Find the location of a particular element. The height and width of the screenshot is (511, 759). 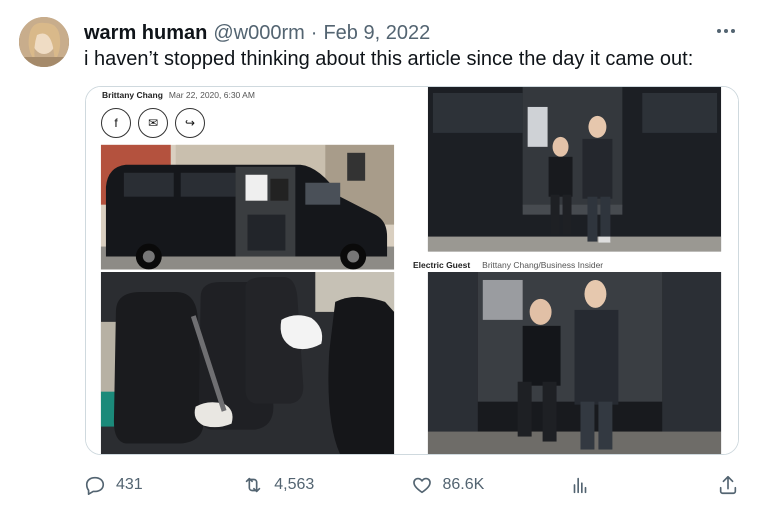

like-count: 86.6K is located at coordinates (463, 484).